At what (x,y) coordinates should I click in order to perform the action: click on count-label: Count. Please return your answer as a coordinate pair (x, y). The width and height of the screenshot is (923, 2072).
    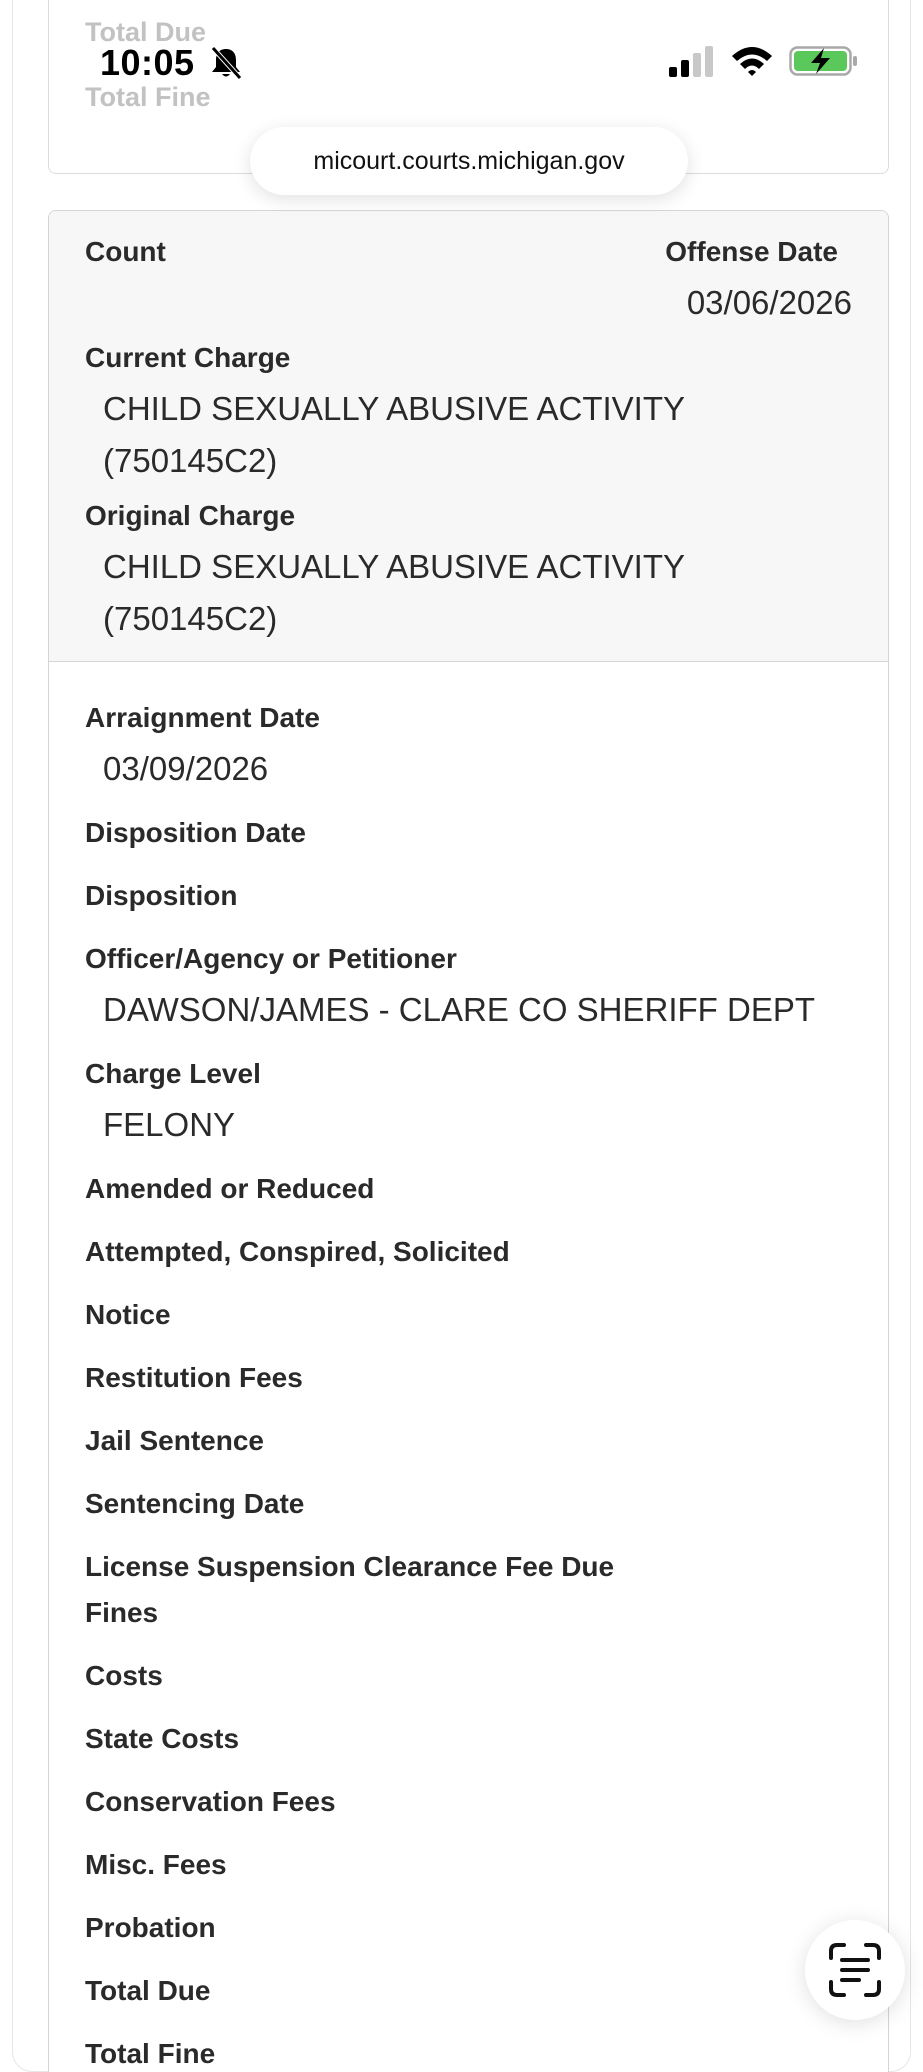
    Looking at the image, I should click on (125, 251).